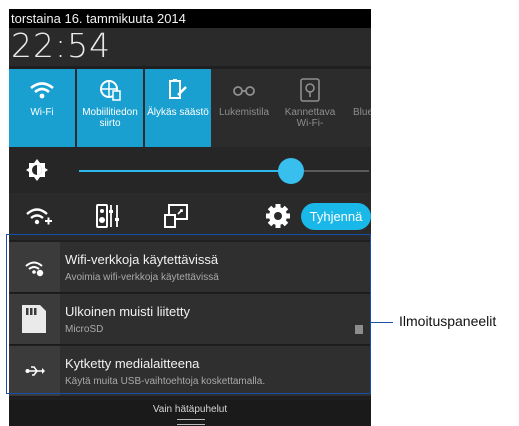 This screenshot has width=519, height=426. I want to click on gear-icon, so click(278, 216).